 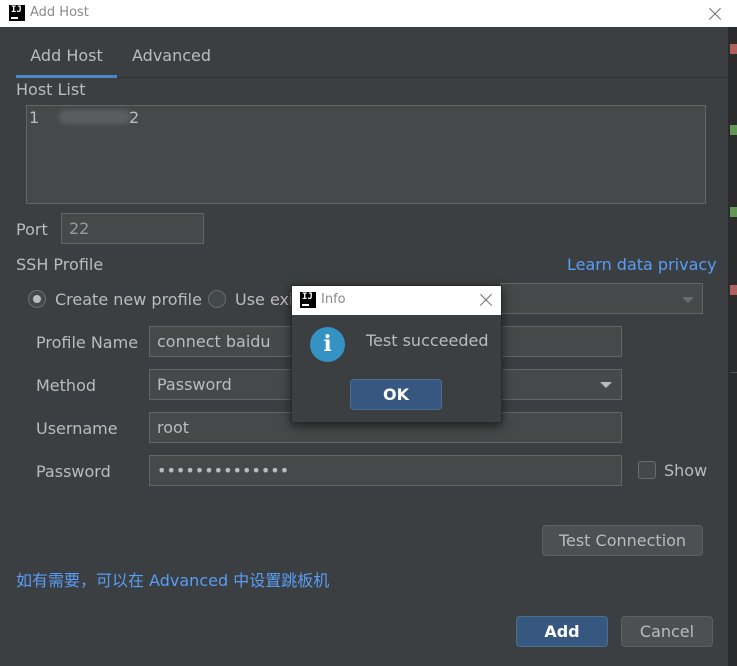 What do you see at coordinates (733, 372) in the screenshot?
I see `editor-divider` at bounding box center [733, 372].